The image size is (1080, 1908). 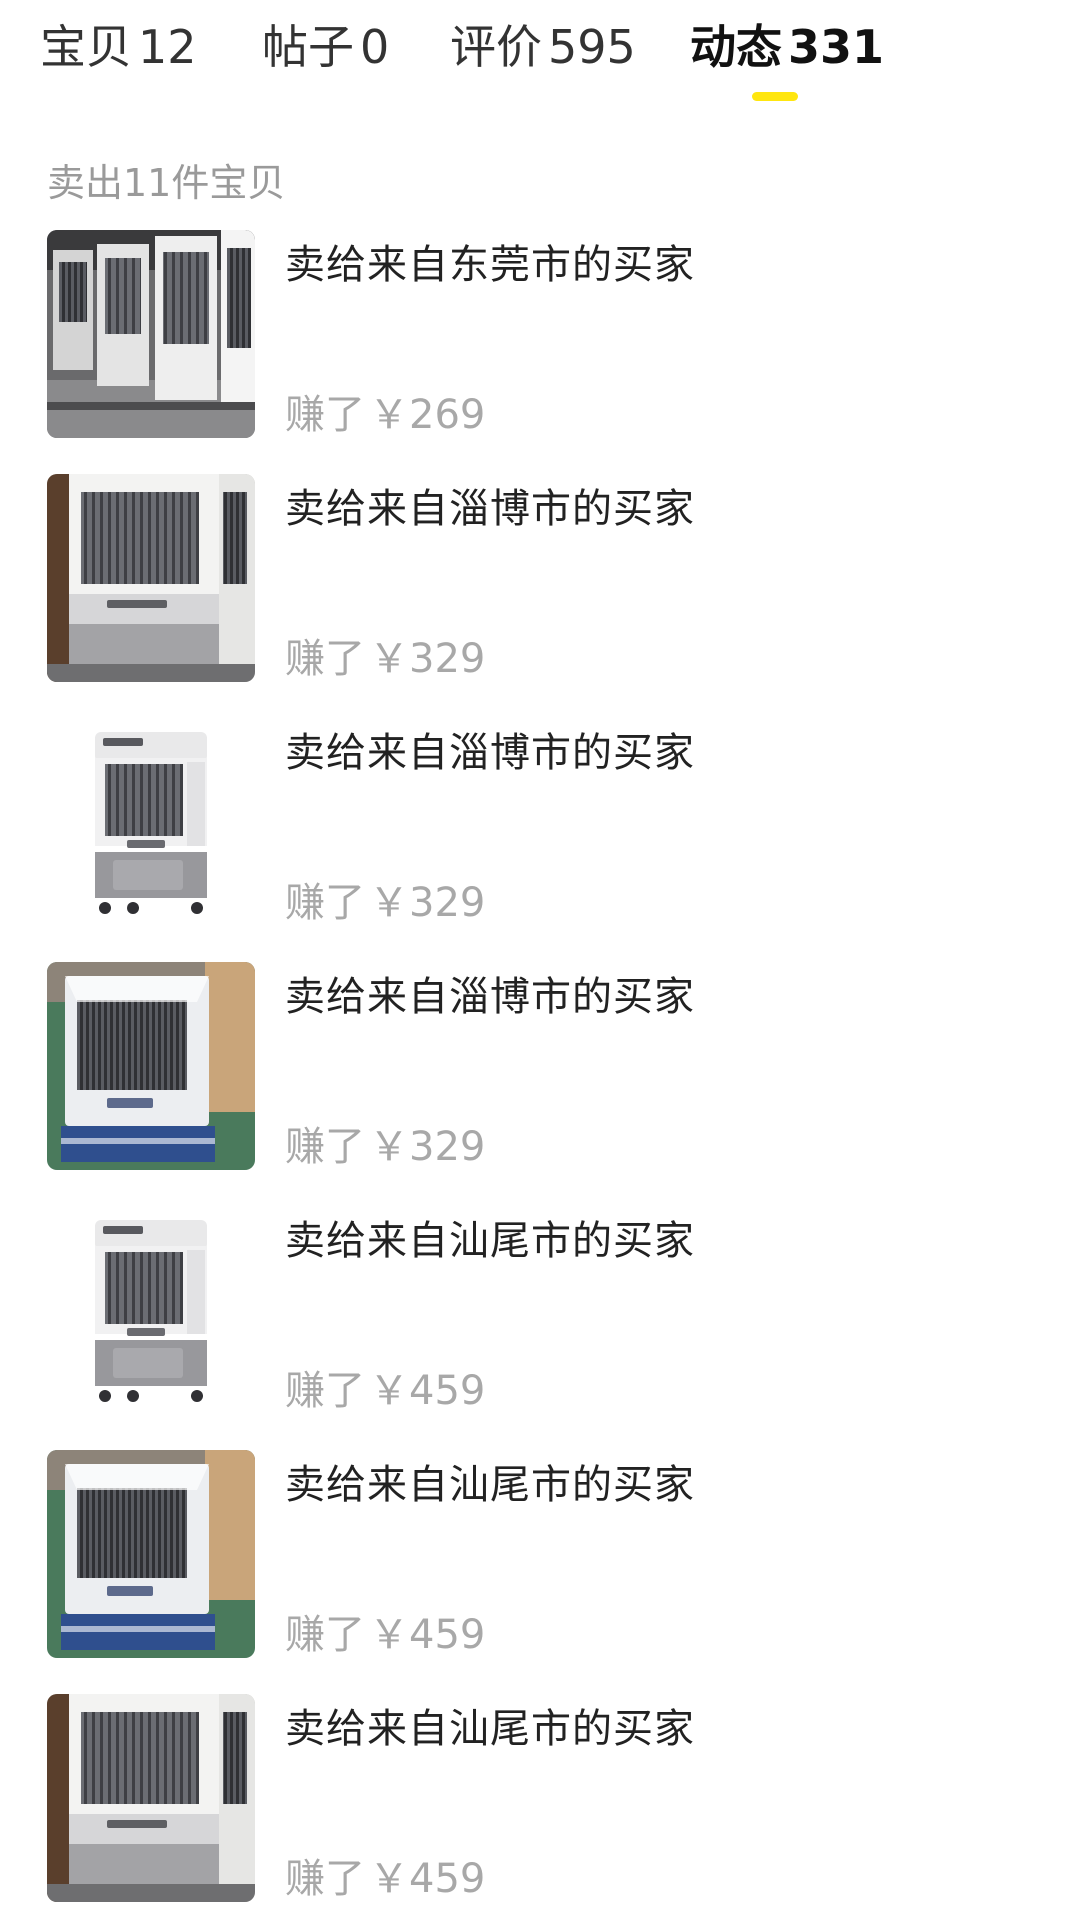 I want to click on earned-price: ￥269, so click(x=427, y=415).